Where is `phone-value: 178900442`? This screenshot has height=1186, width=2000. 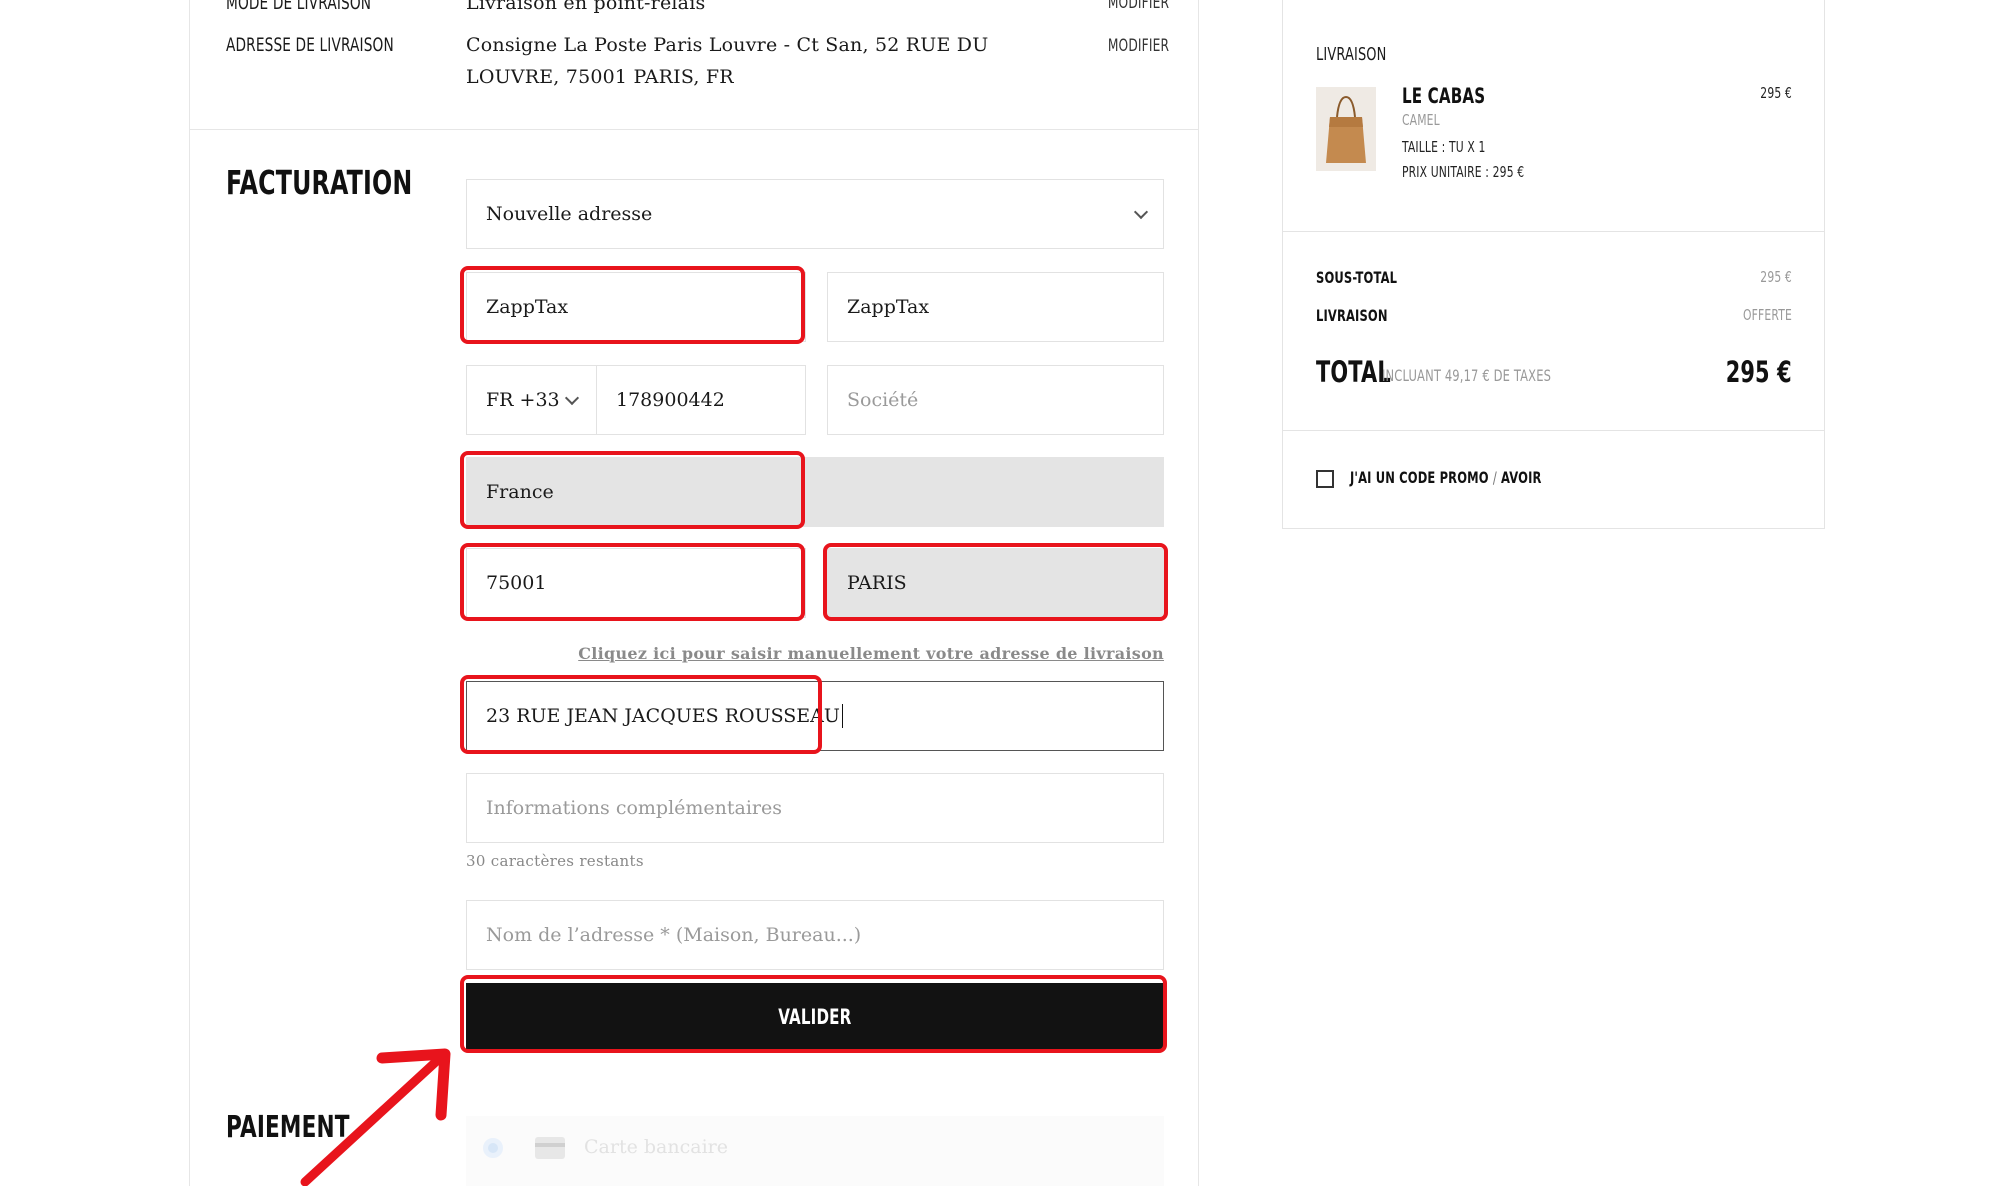 phone-value: 178900442 is located at coordinates (670, 400).